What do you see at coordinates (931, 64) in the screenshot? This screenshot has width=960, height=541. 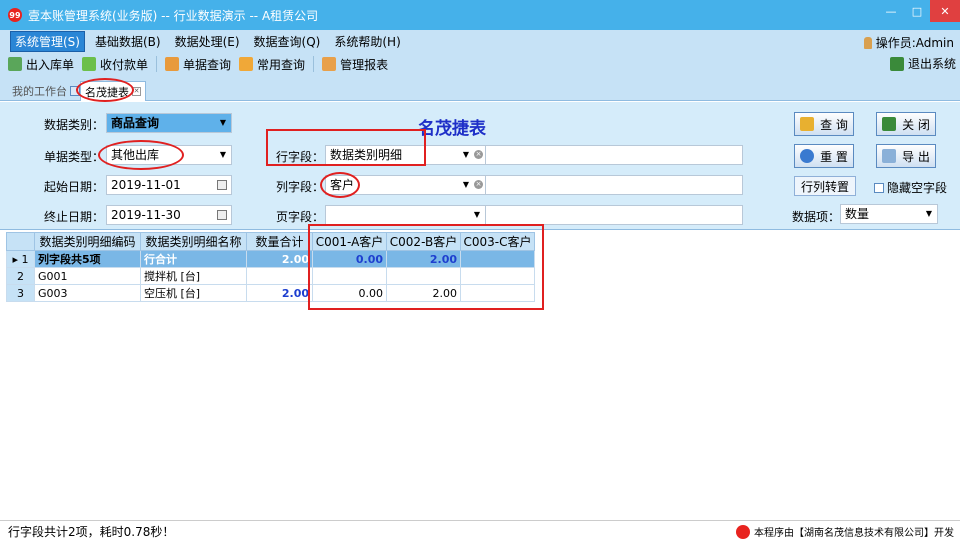 I see `exit-label: 退出系统` at bounding box center [931, 64].